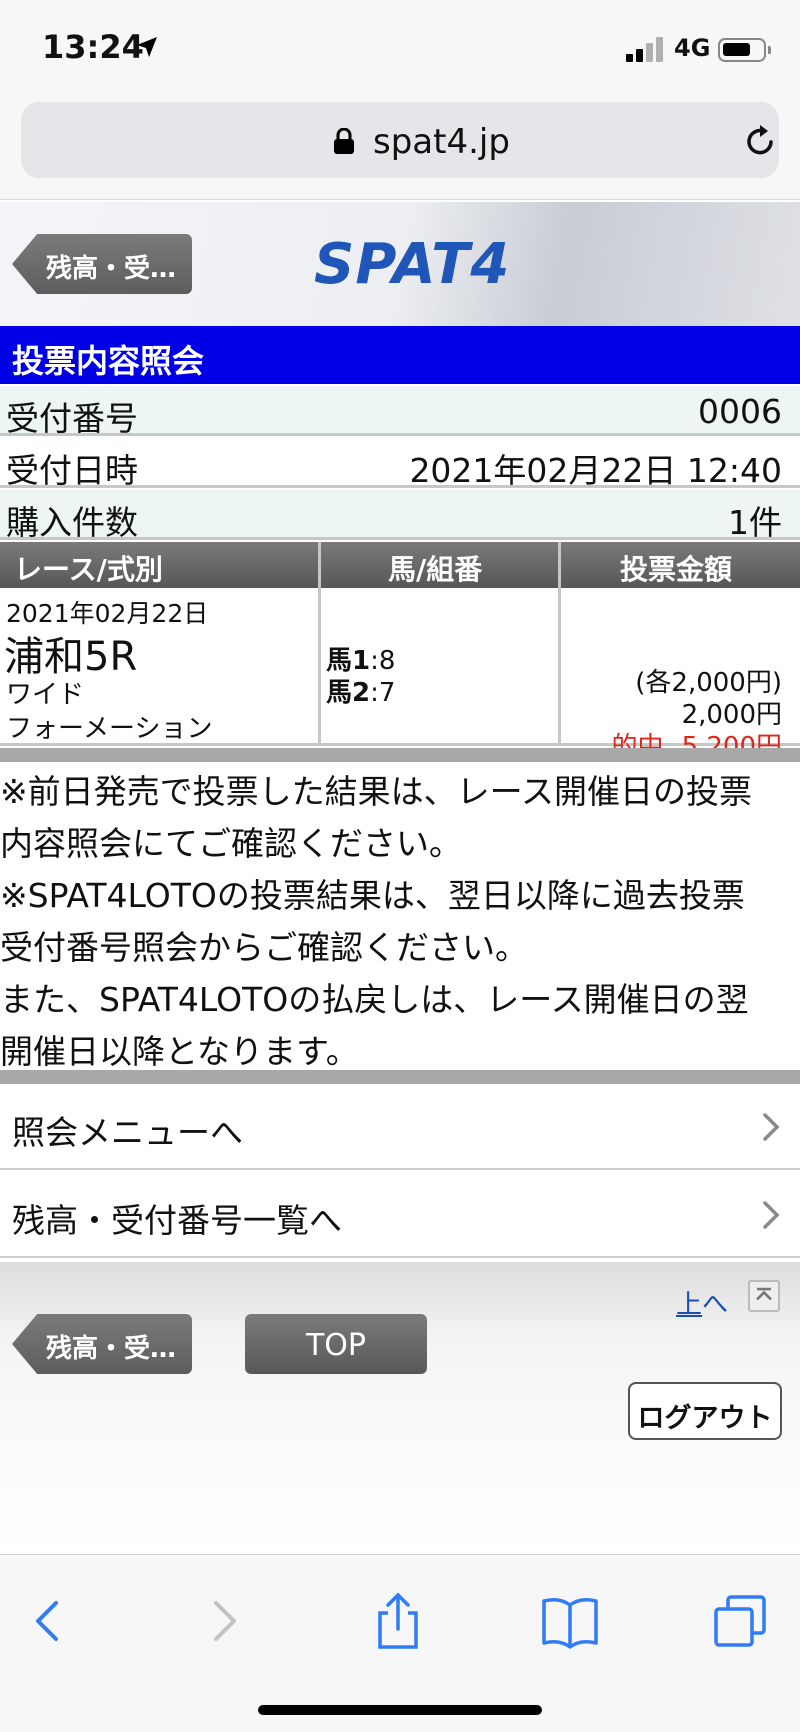  What do you see at coordinates (344, 141) in the screenshot?
I see `lock-icon` at bounding box center [344, 141].